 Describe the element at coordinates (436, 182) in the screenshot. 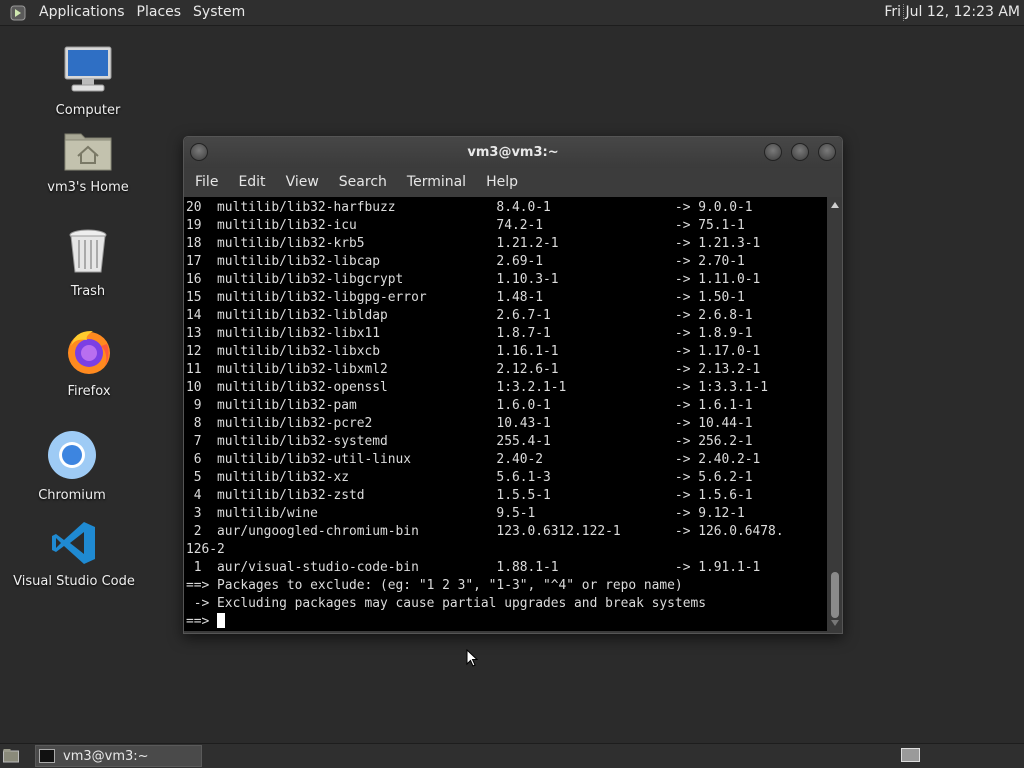

I see `menu-terminal: Terminal` at that location.